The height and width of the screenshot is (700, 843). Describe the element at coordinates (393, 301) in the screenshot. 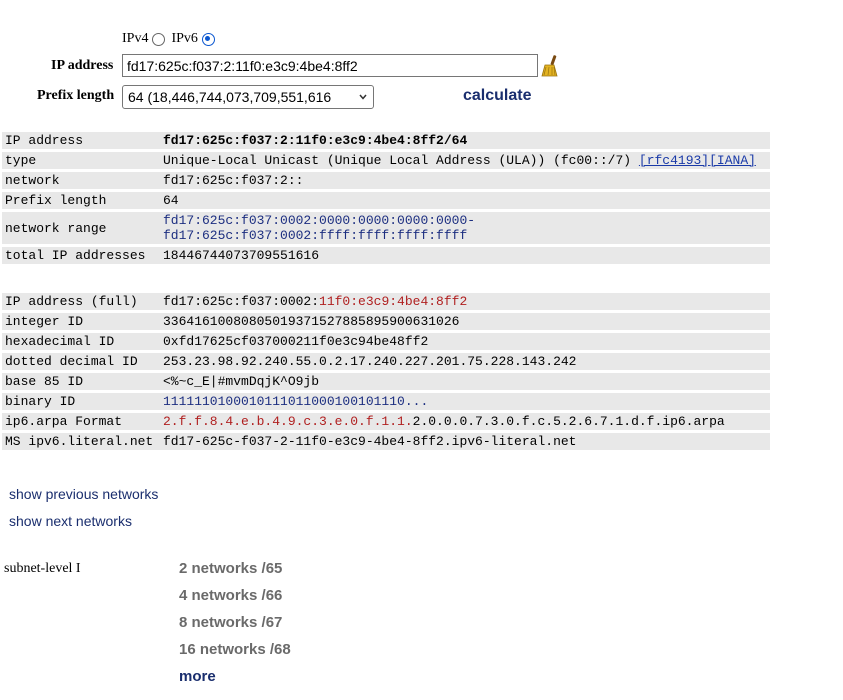

I see `full-ip-host-part: 11f0:e3c9:4be4:8ff2` at that location.